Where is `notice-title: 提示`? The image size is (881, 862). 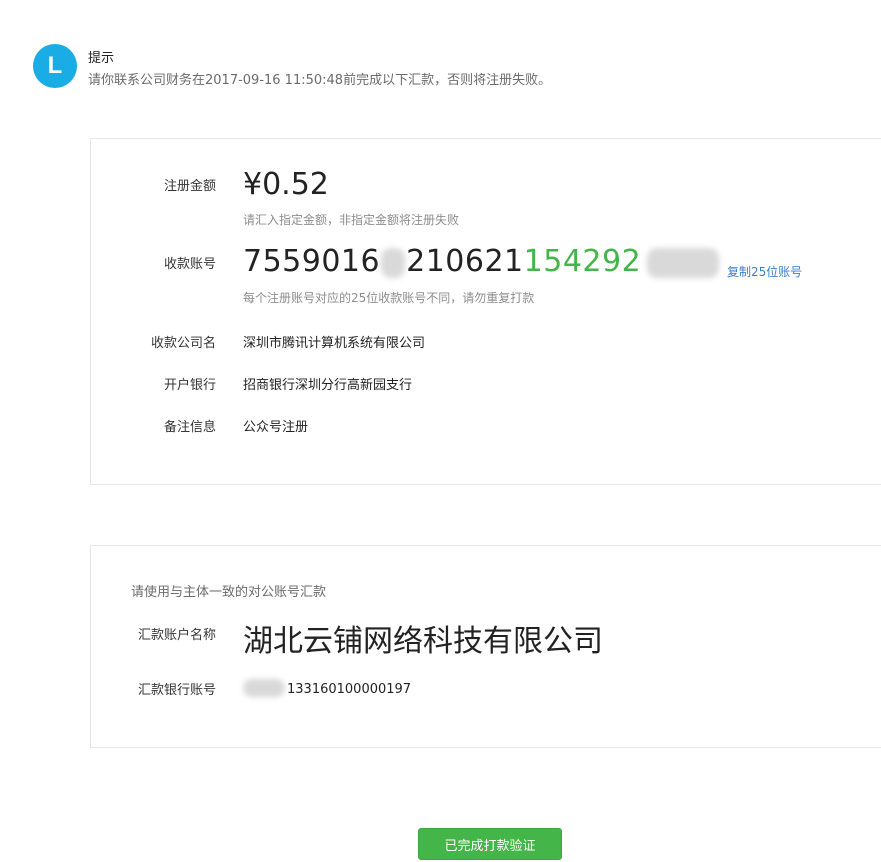
notice-title: 提示 is located at coordinates (101, 58).